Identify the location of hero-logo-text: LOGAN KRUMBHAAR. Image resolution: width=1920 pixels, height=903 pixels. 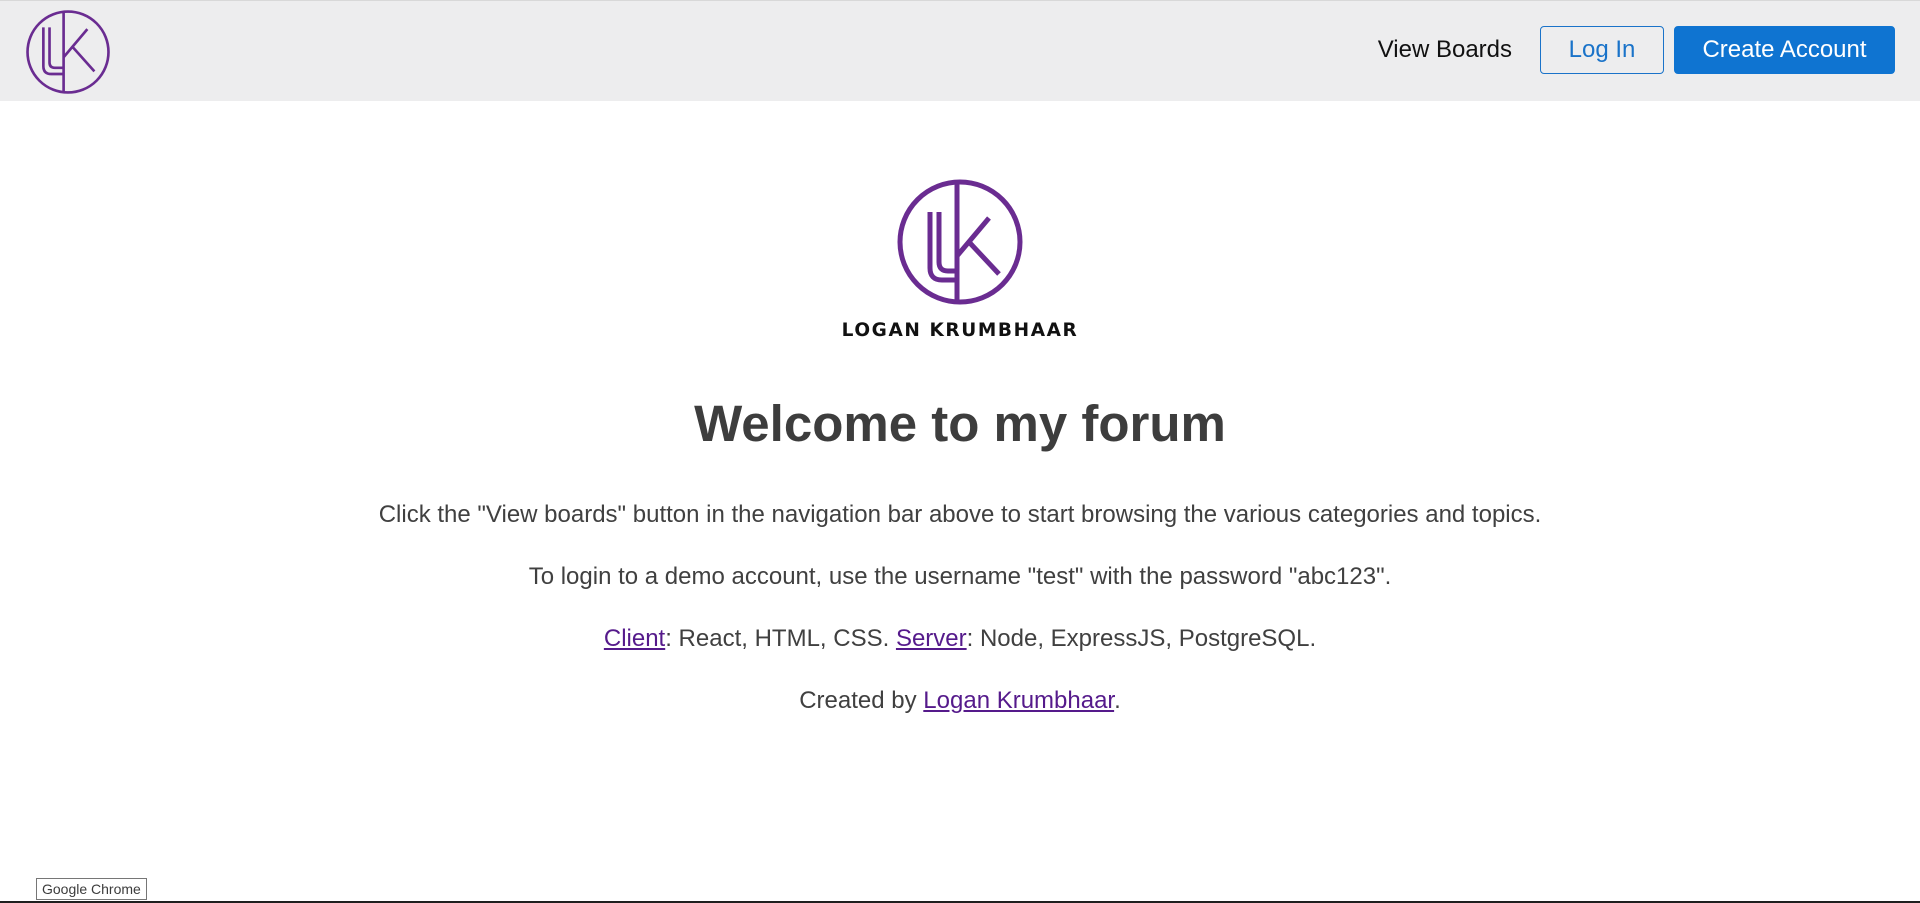
(960, 330).